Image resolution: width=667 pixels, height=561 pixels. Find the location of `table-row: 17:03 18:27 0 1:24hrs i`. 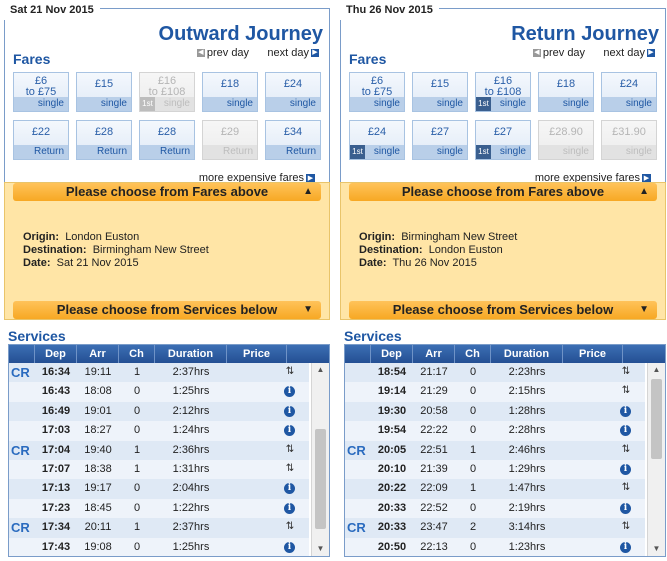

table-row: 17:03 18:27 0 1:24hrs i is located at coordinates (159, 431).